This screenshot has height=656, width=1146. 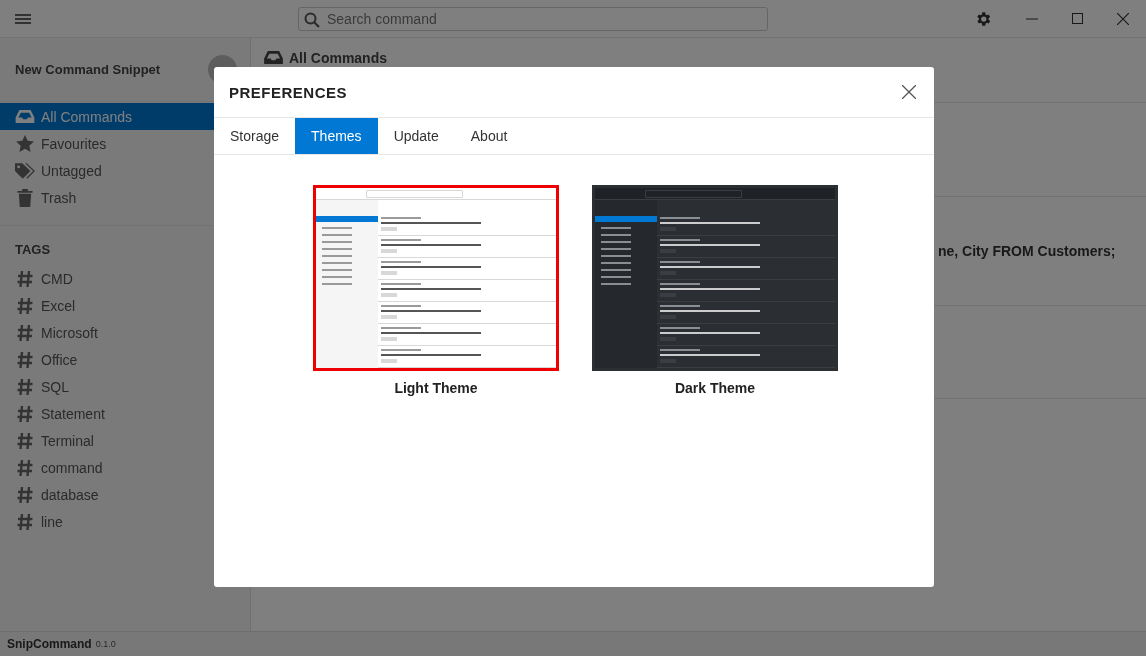 I want to click on tag-item: SQL, so click(x=125, y=386).